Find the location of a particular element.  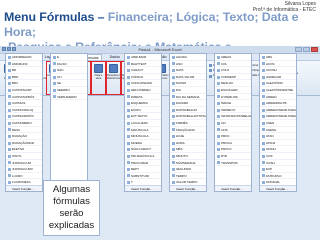

function-item: AMORLINC is located at coordinates (24, 64).